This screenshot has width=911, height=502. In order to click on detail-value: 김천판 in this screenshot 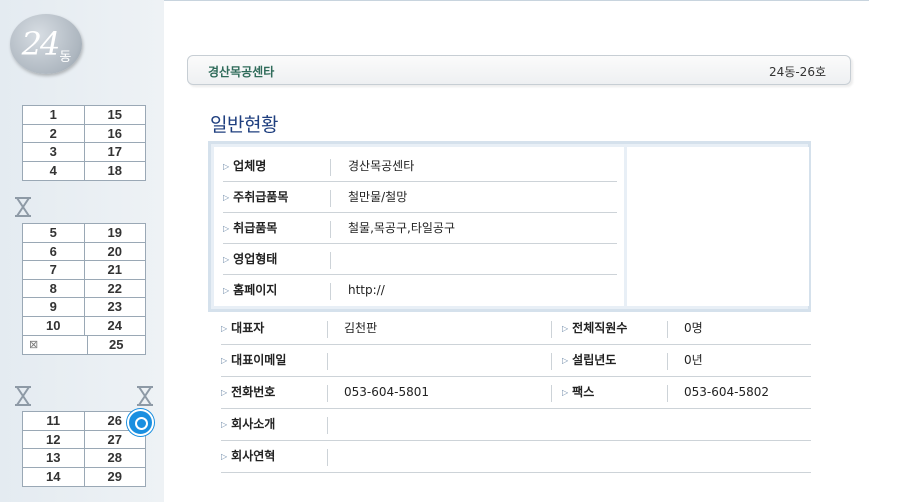, I will do `click(361, 328)`.